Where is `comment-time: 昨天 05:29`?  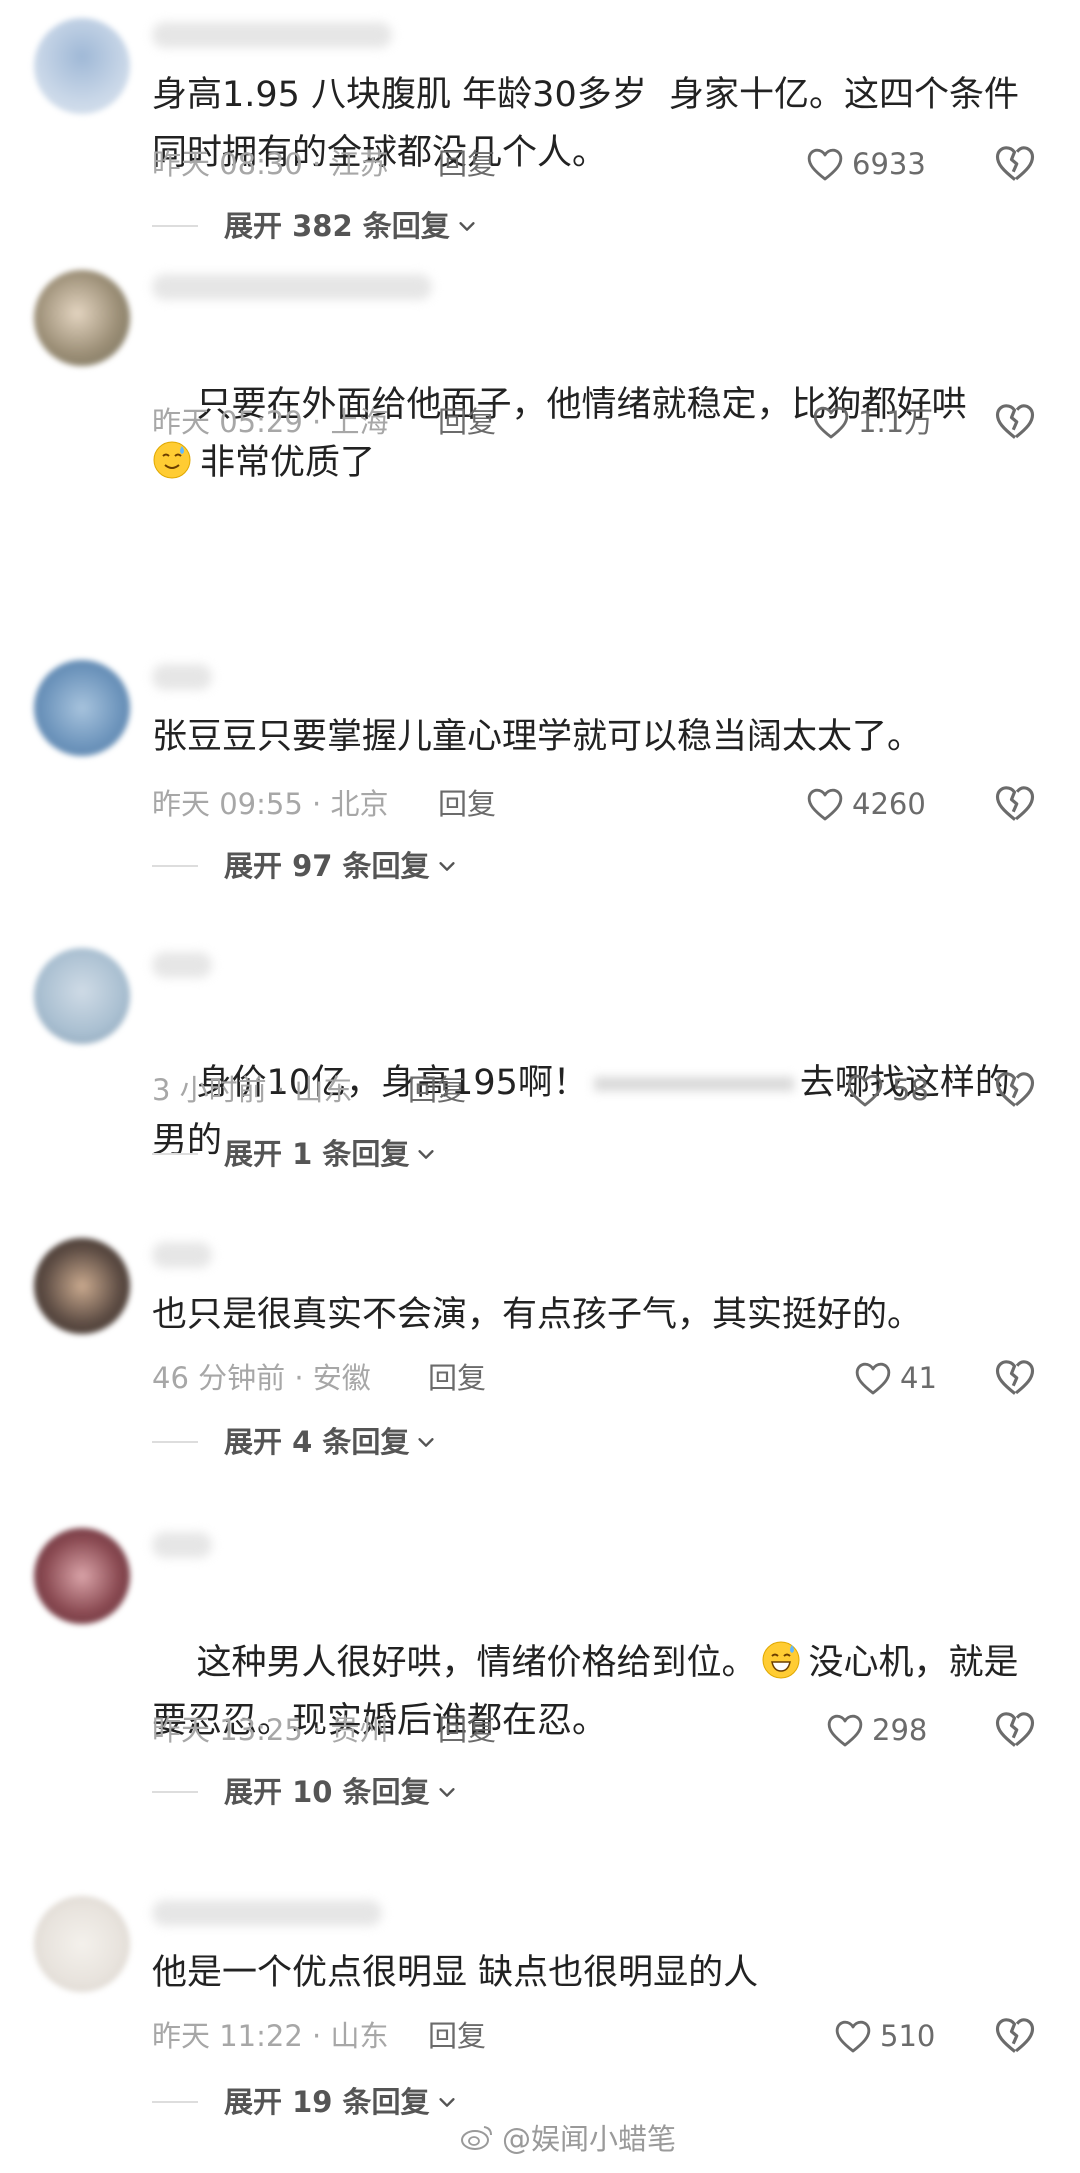
comment-time: 昨天 05:29 is located at coordinates (227, 422).